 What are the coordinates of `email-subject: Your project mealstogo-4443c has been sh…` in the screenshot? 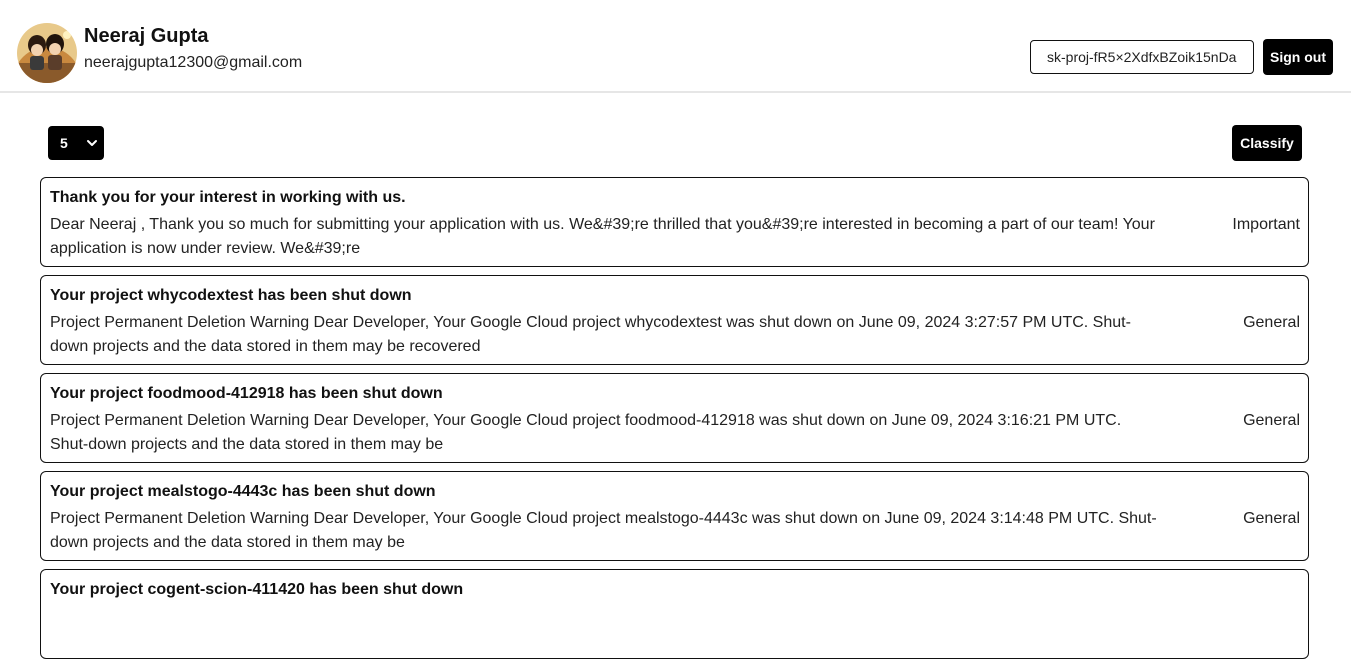 It's located at (243, 491).